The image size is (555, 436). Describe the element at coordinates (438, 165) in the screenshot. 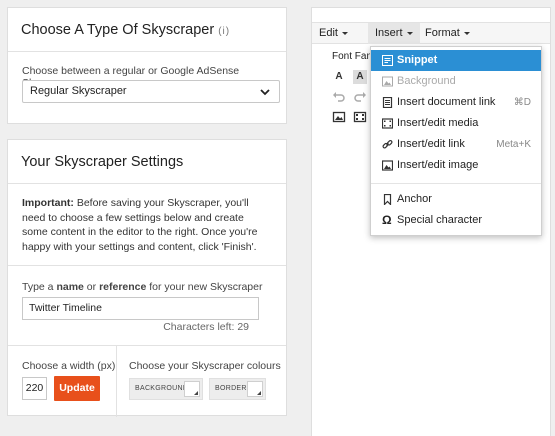

I see `menu-item-label: Insert/edit image` at that location.